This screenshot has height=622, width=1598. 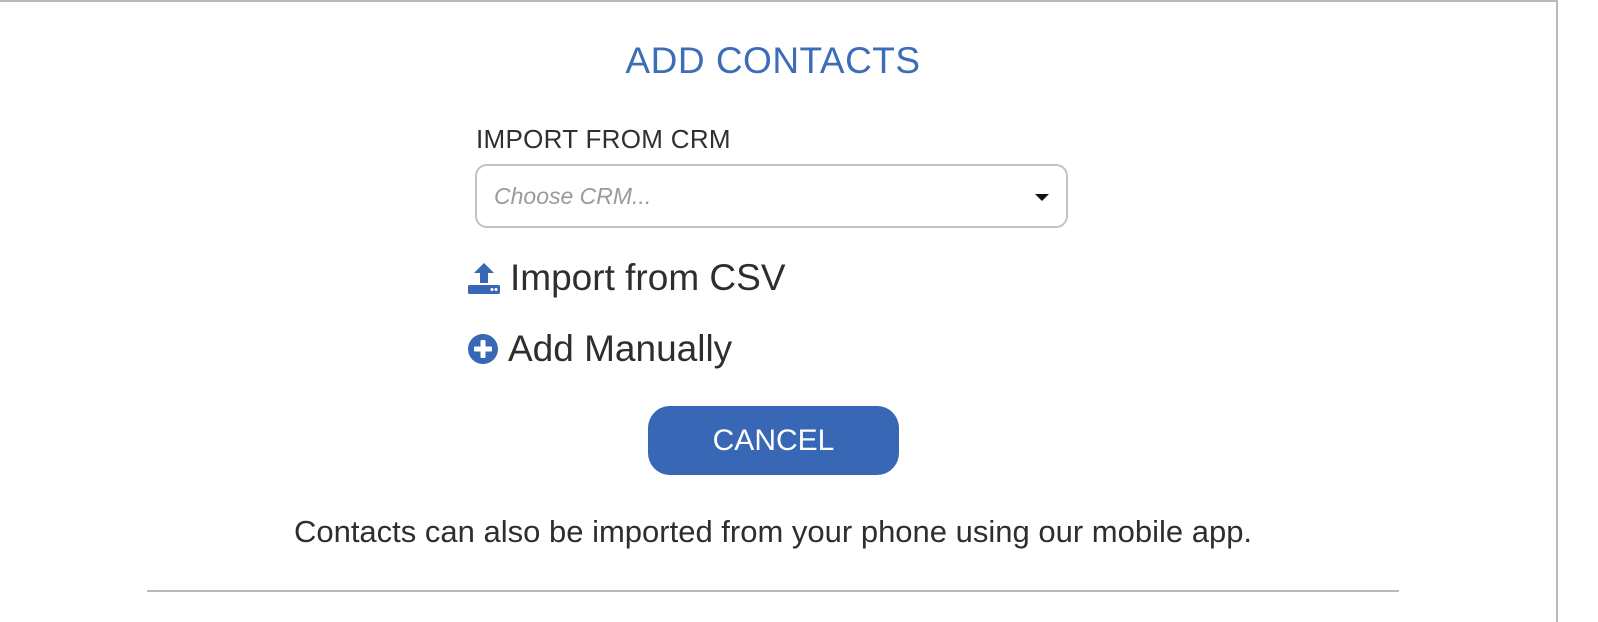 I want to click on dialog-title: ADD CONTACTS, so click(x=773, y=60).